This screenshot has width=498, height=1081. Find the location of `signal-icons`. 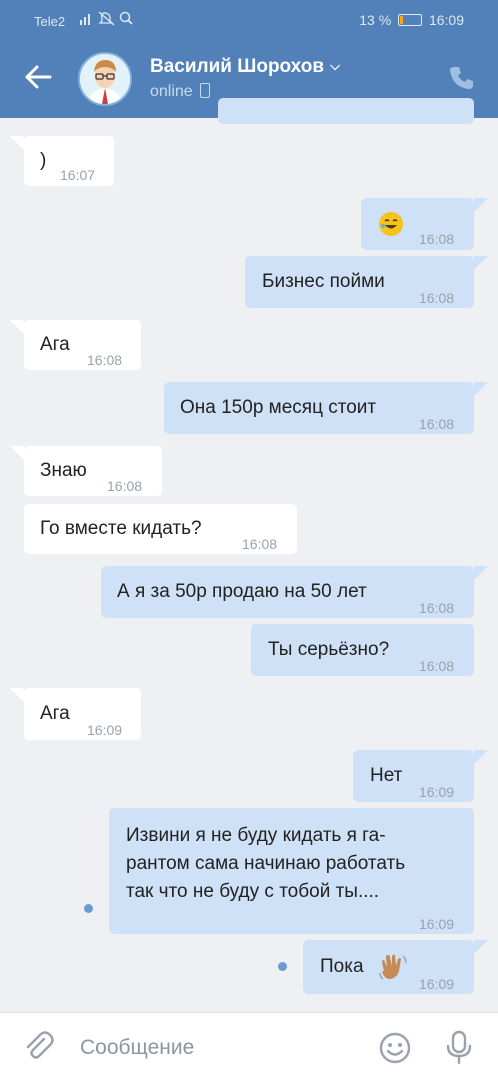

signal-icons is located at coordinates (108, 19).